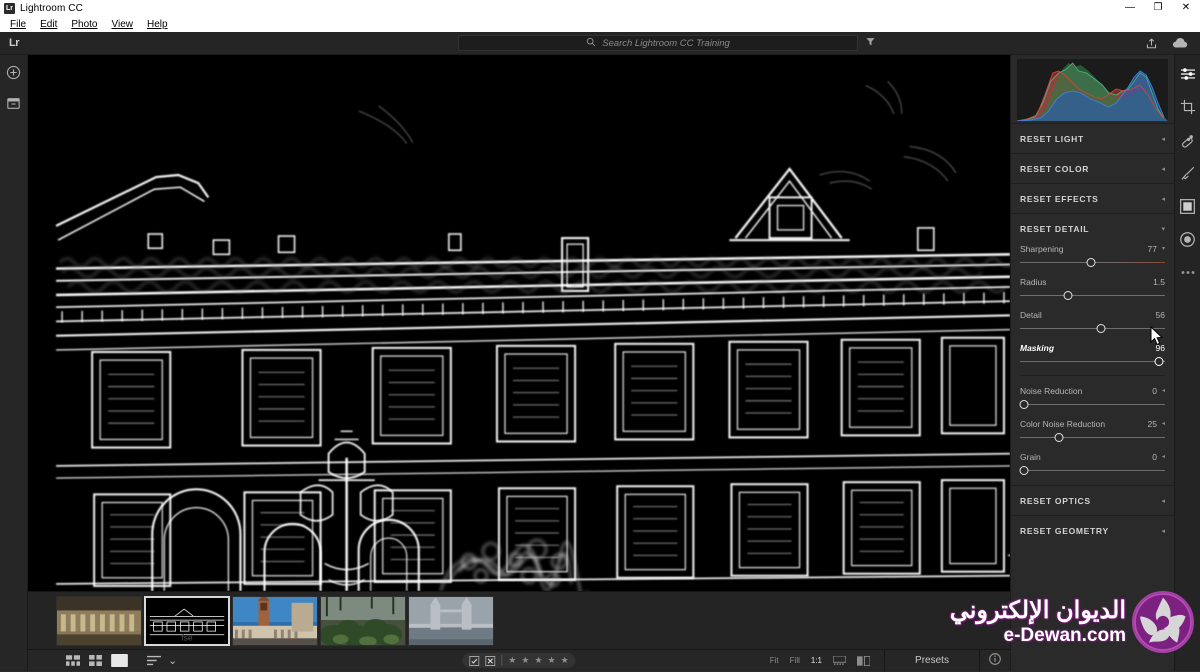  I want to click on sort-lines-icon, so click(154, 660).